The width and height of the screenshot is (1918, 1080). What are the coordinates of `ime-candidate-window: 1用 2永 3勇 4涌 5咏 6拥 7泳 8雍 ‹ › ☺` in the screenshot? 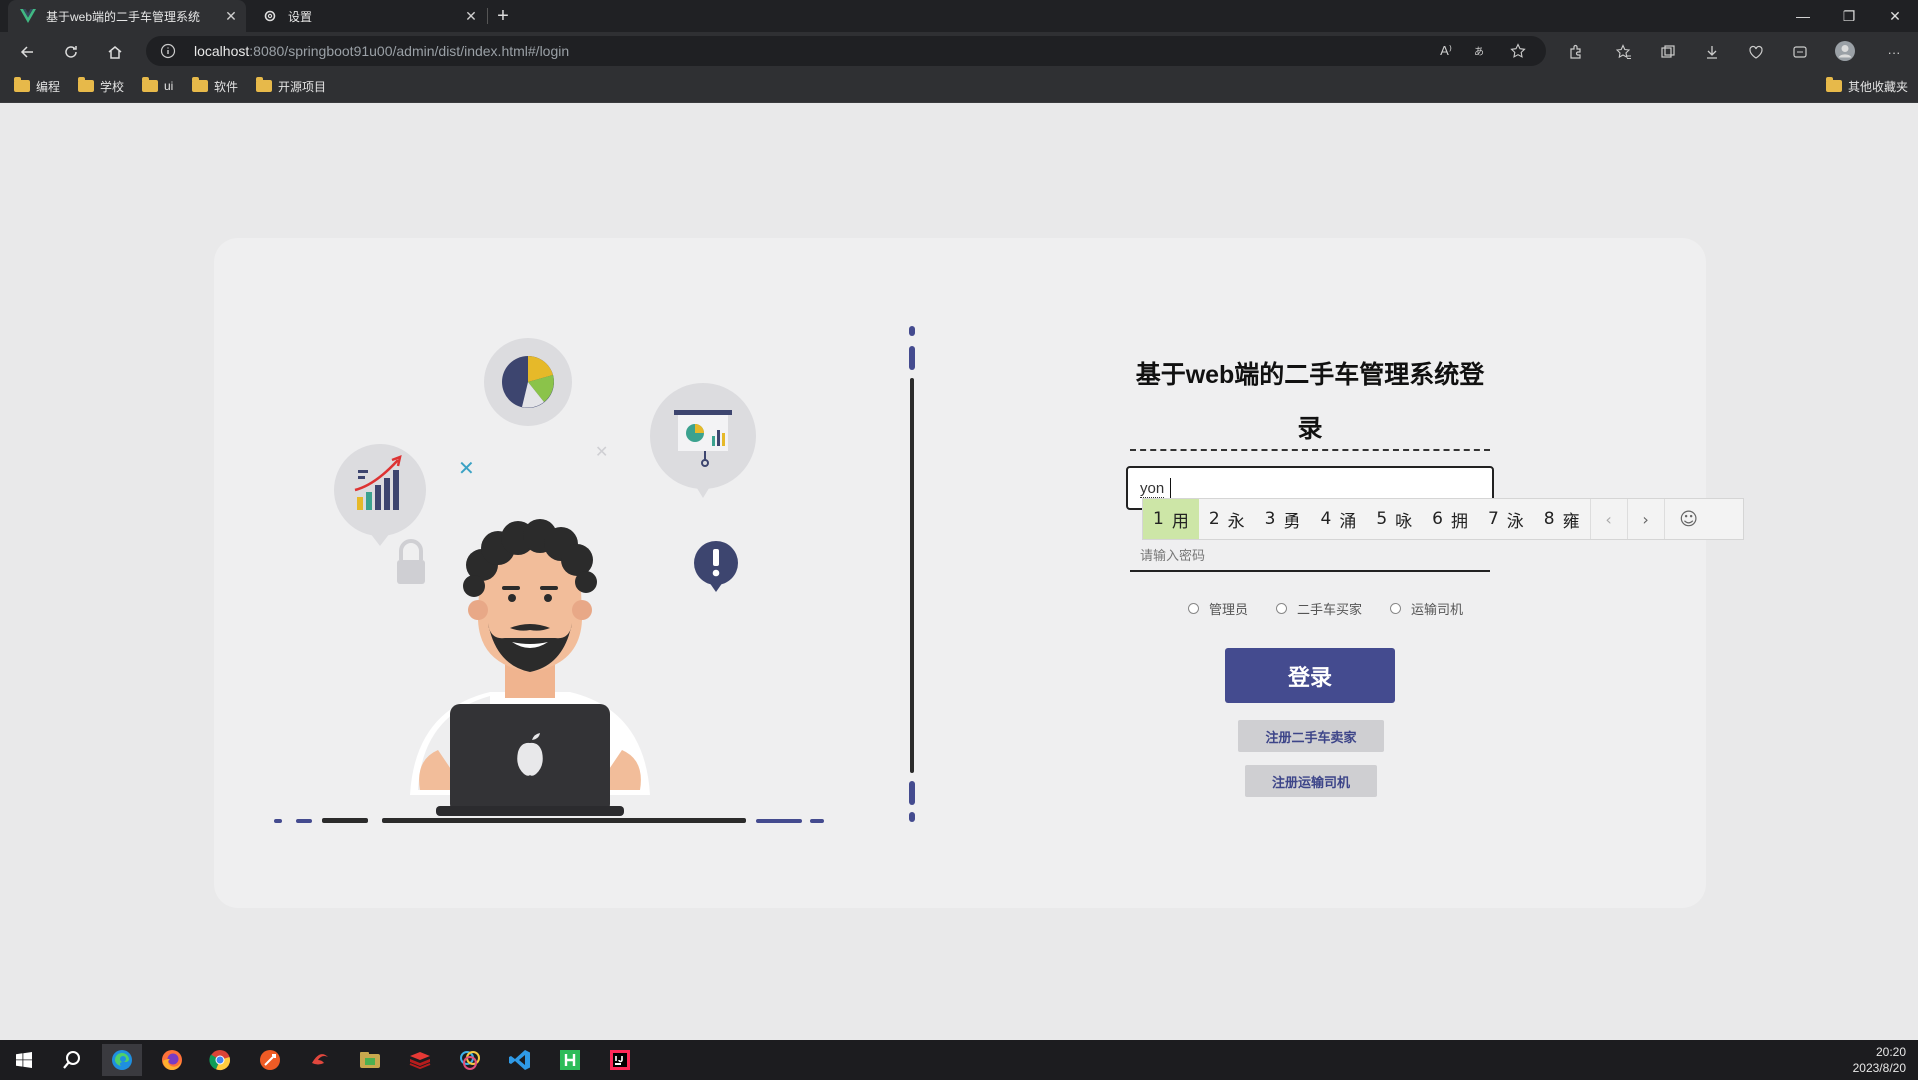 It's located at (1443, 519).